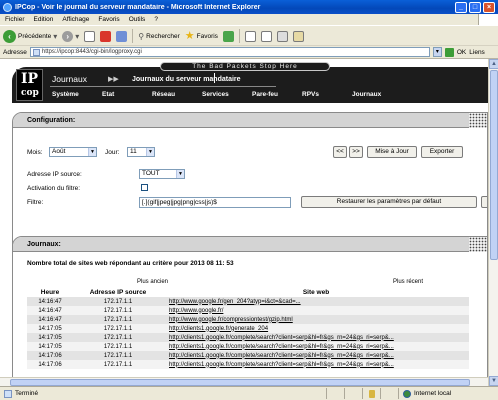 The width and height of the screenshot is (498, 400). What do you see at coordinates (461, 52) in the screenshot?
I see `go-button: OK` at bounding box center [461, 52].